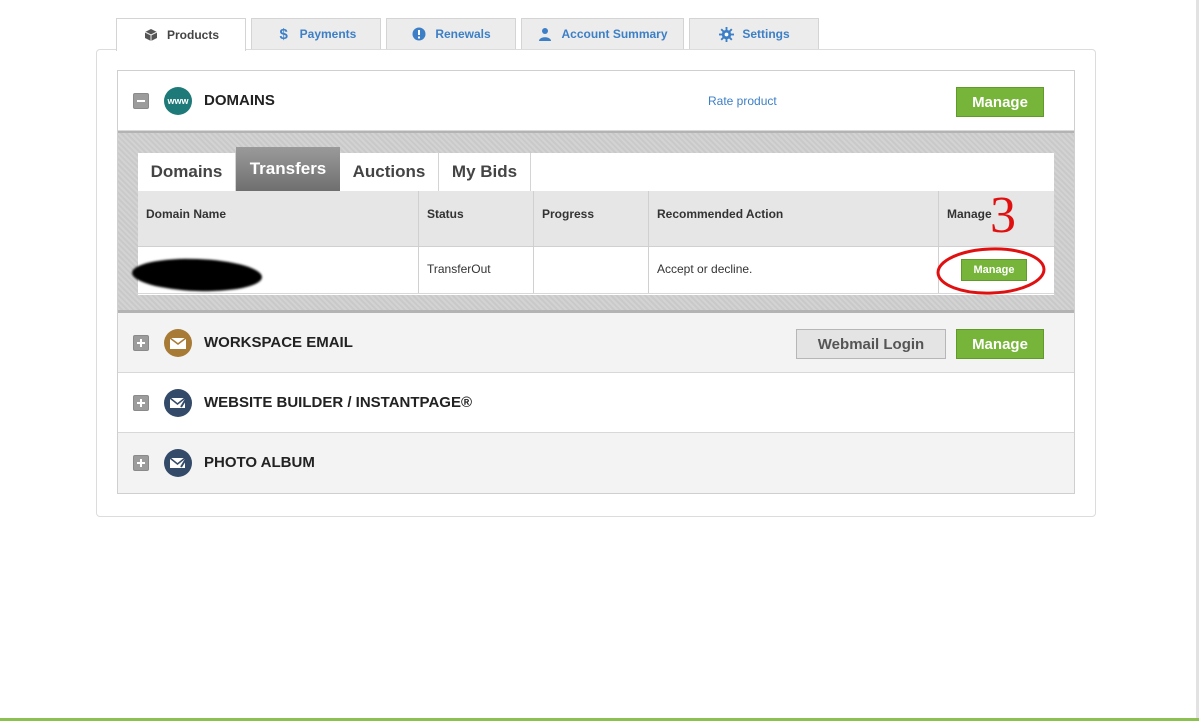 Image resolution: width=1199 pixels, height=721 pixels. Describe the element at coordinates (141, 343) in the screenshot. I see `expand-toggle-workspace-email` at that location.